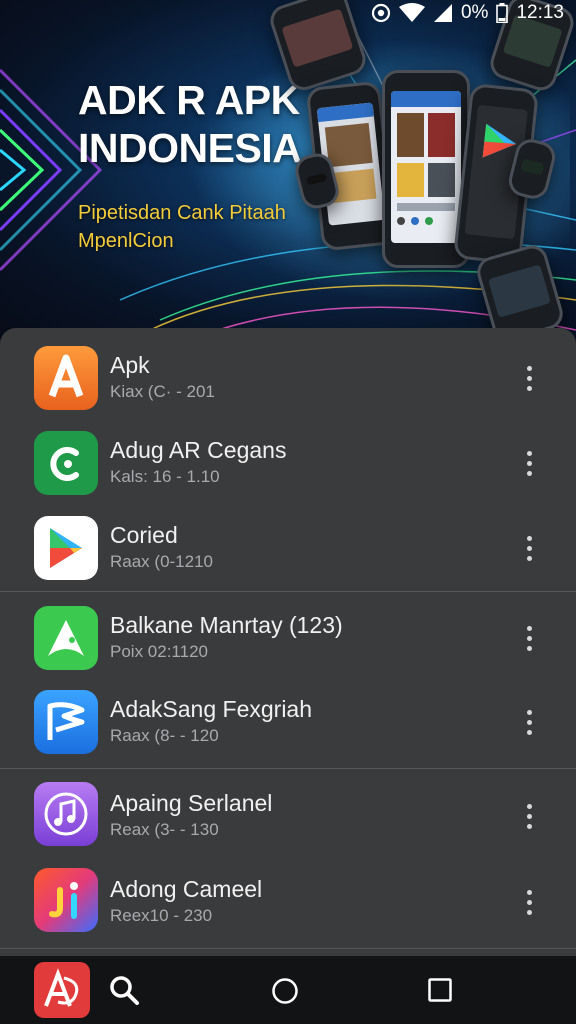 The image size is (576, 1024). Describe the element at coordinates (540, 12) in the screenshot. I see `status-time: 12:13` at that location.